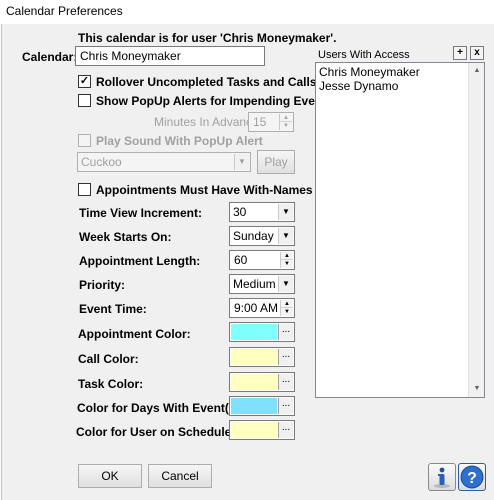 This screenshot has height=500, width=494. What do you see at coordinates (204, 190) in the screenshot?
I see `with-names-label: Appointments Must Have With-Names` at bounding box center [204, 190].